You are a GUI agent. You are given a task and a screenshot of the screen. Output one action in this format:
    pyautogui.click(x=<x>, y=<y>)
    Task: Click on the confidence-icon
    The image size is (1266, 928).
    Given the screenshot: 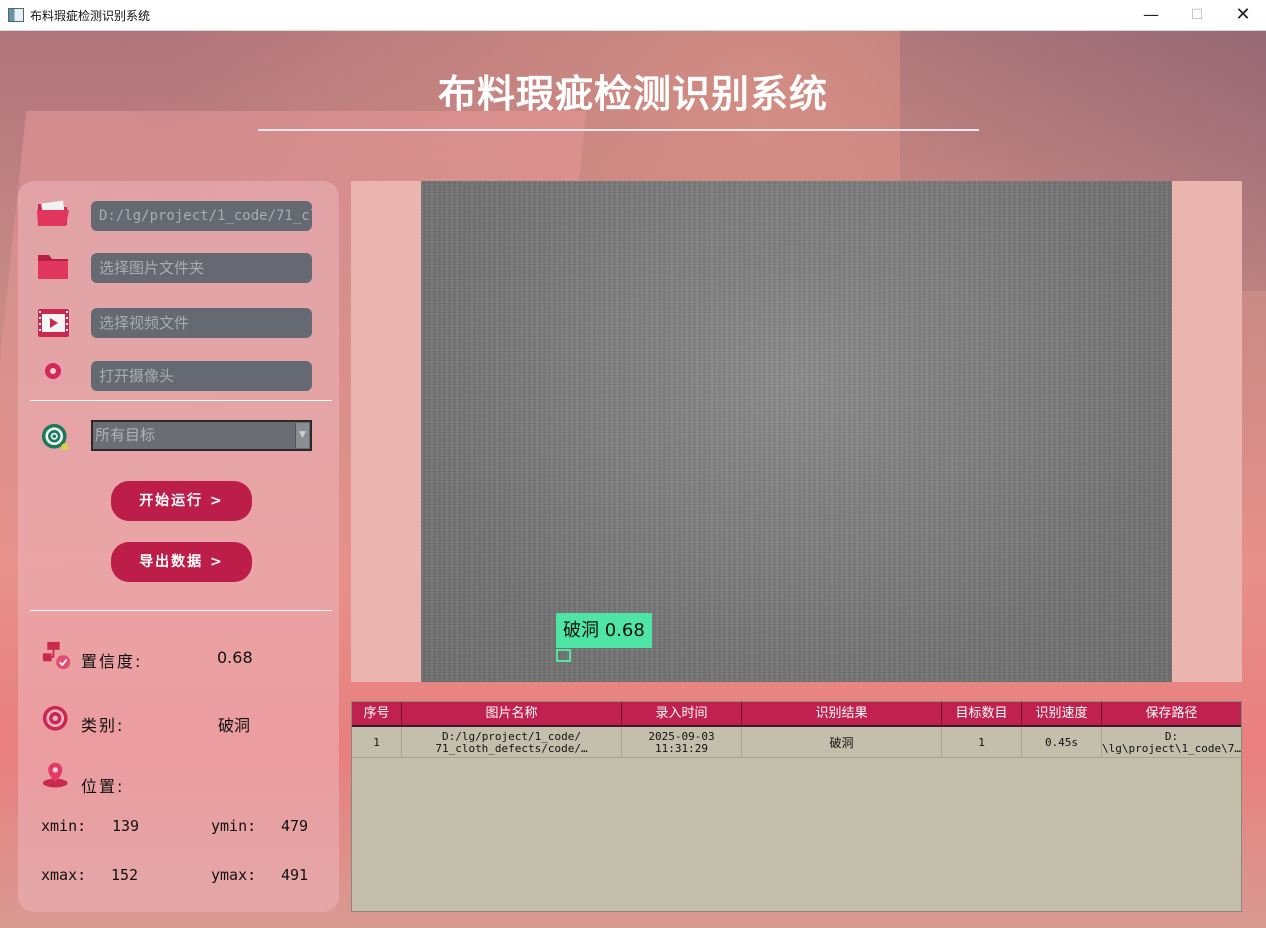 What is the action you would take?
    pyautogui.click(x=56, y=655)
    